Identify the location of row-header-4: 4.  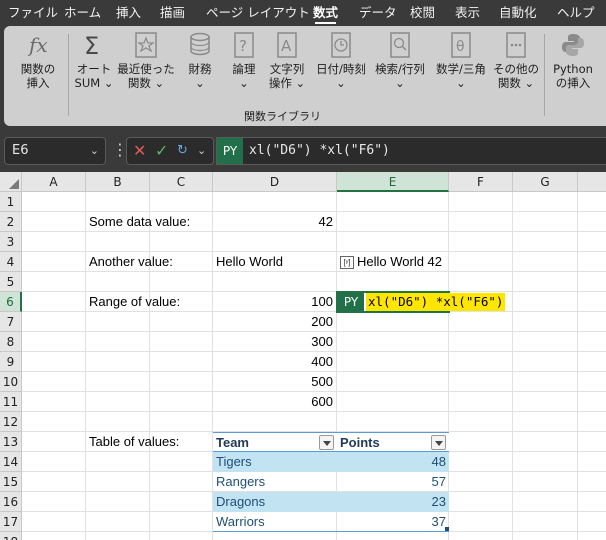
(11, 262).